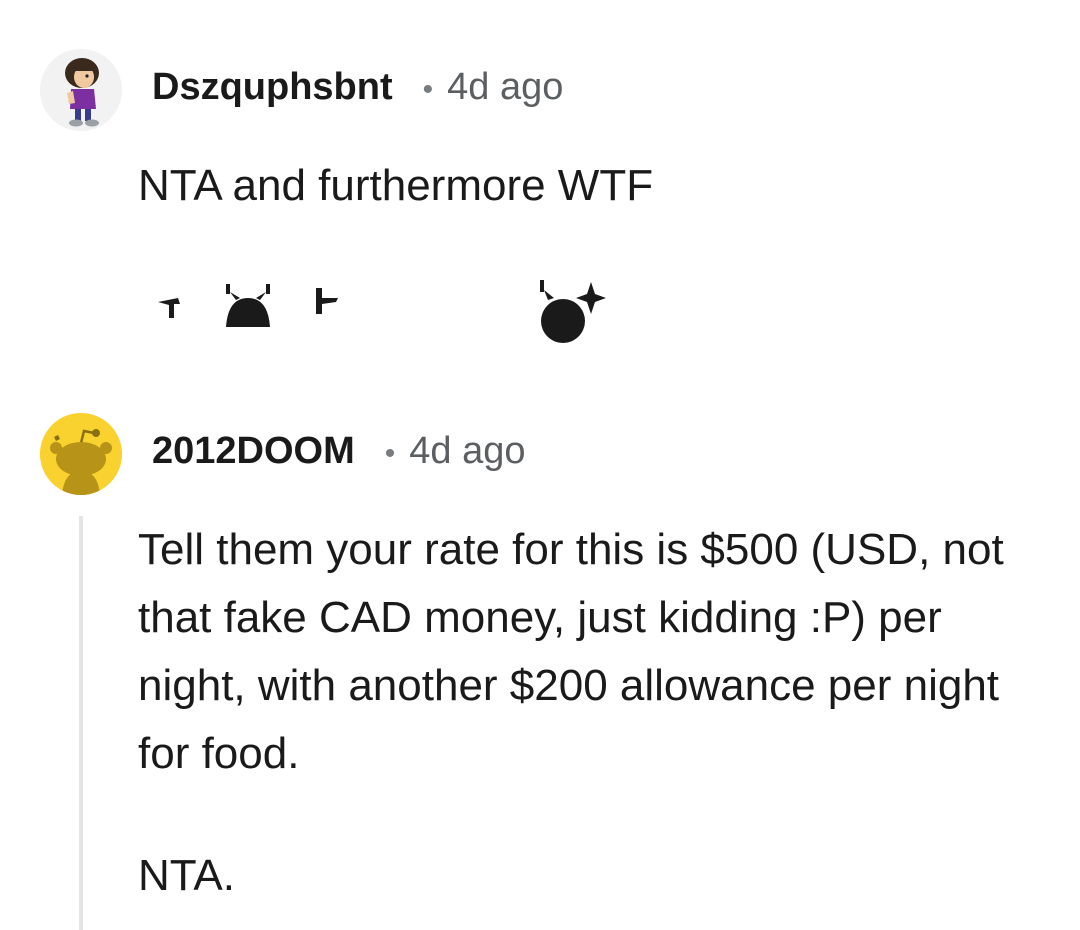 This screenshot has height=930, width=1080. Describe the element at coordinates (396, 185) in the screenshot. I see `comment-body: NTA and furthermore WTF` at that location.